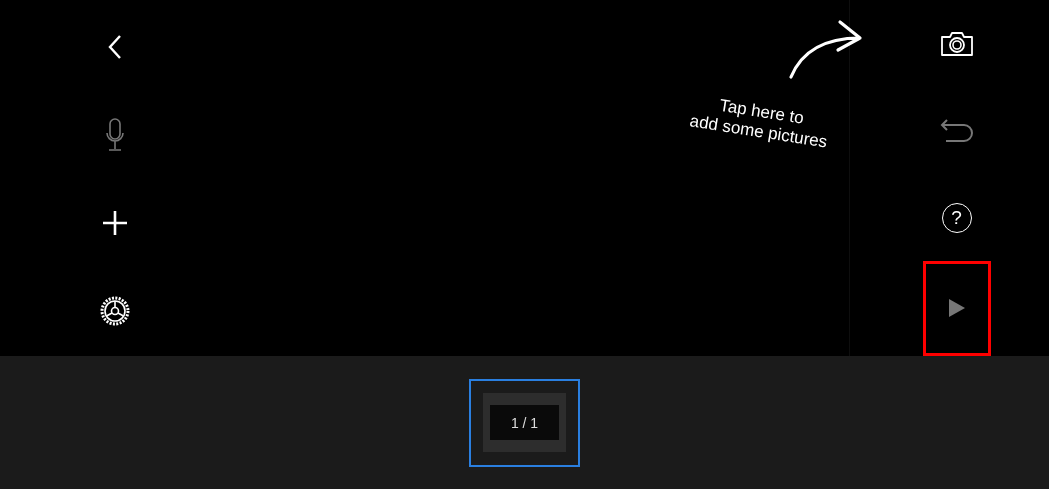 The width and height of the screenshot is (1049, 489). Describe the element at coordinates (524, 422) in the screenshot. I see `page-thumbnail: 1 / 1` at that location.